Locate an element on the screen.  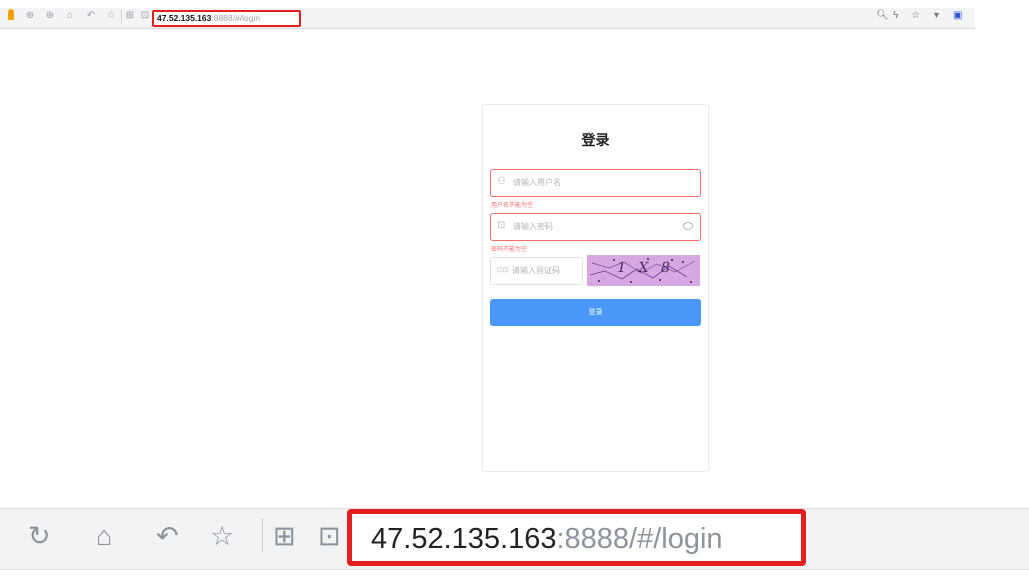
zoomed-toolbar: ↻ ⌂ ↶ ☆ ⊞ ⊡ 47.52.135.163:8888/#/login is located at coordinates (514, 537).